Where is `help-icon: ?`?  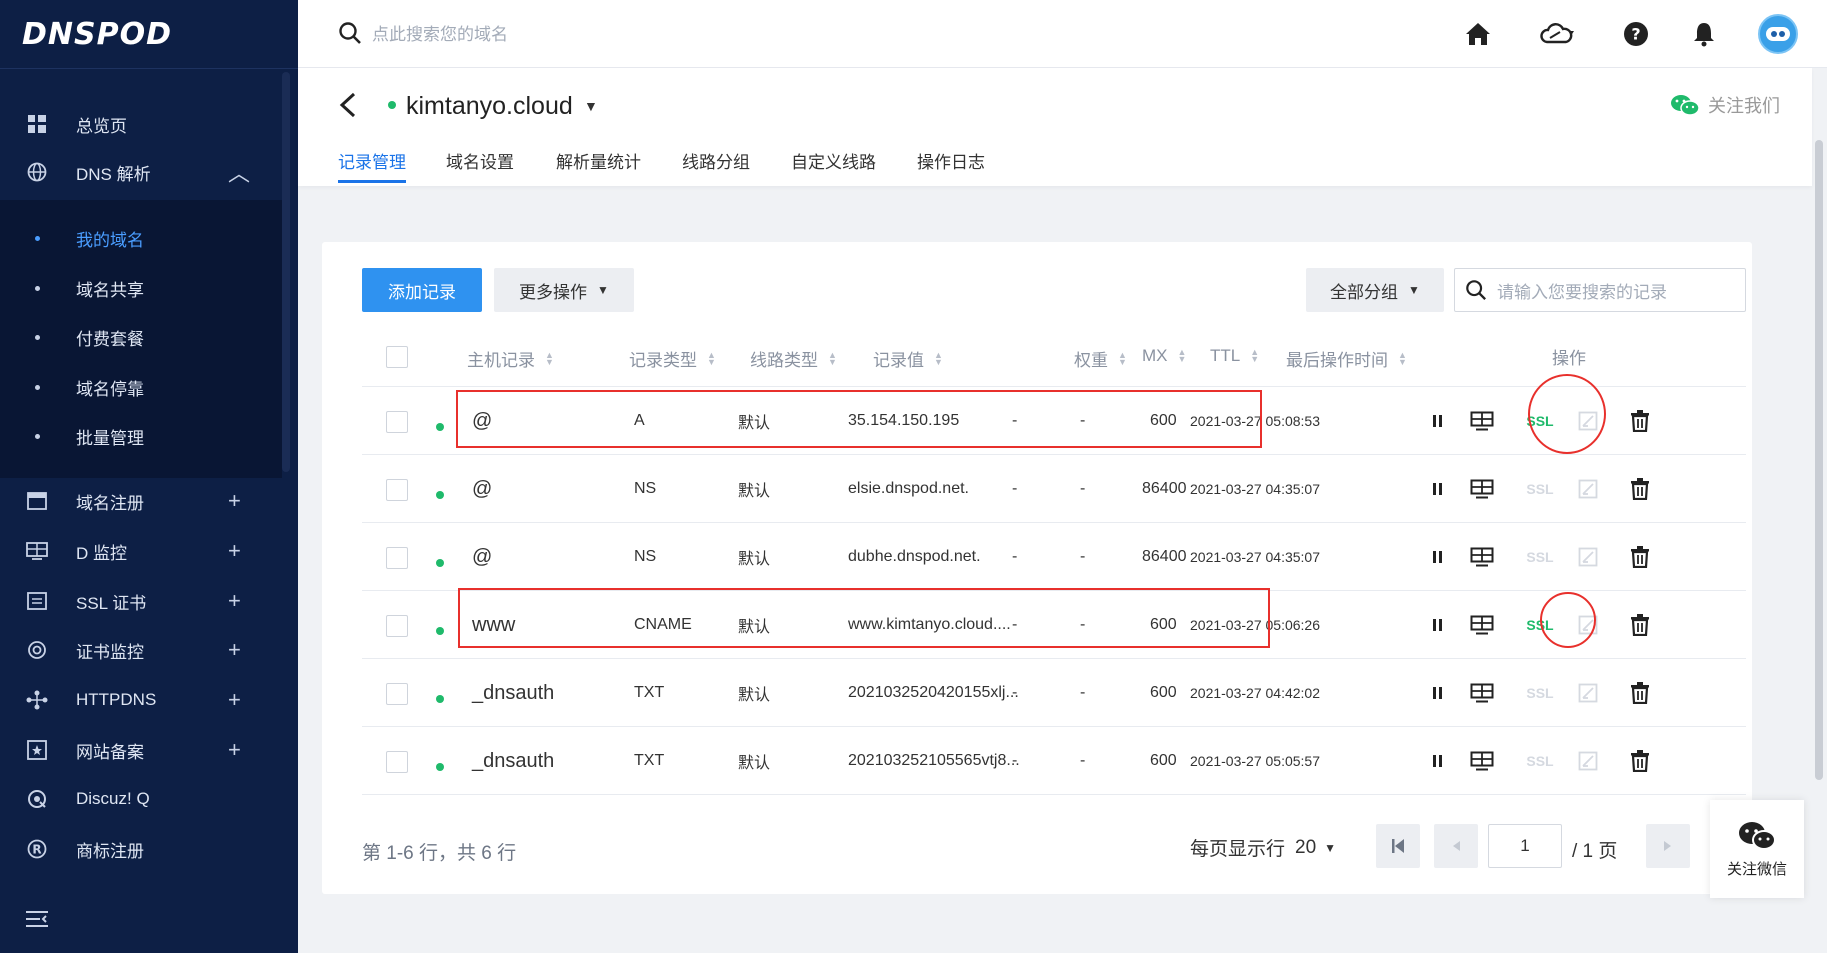
help-icon: ? is located at coordinates (1636, 34).